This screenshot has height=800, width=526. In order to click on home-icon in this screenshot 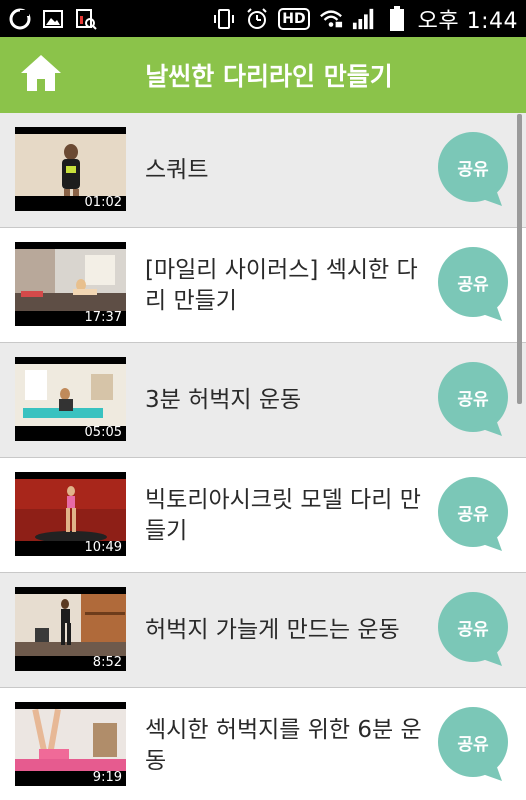, I will do `click(41, 75)`.